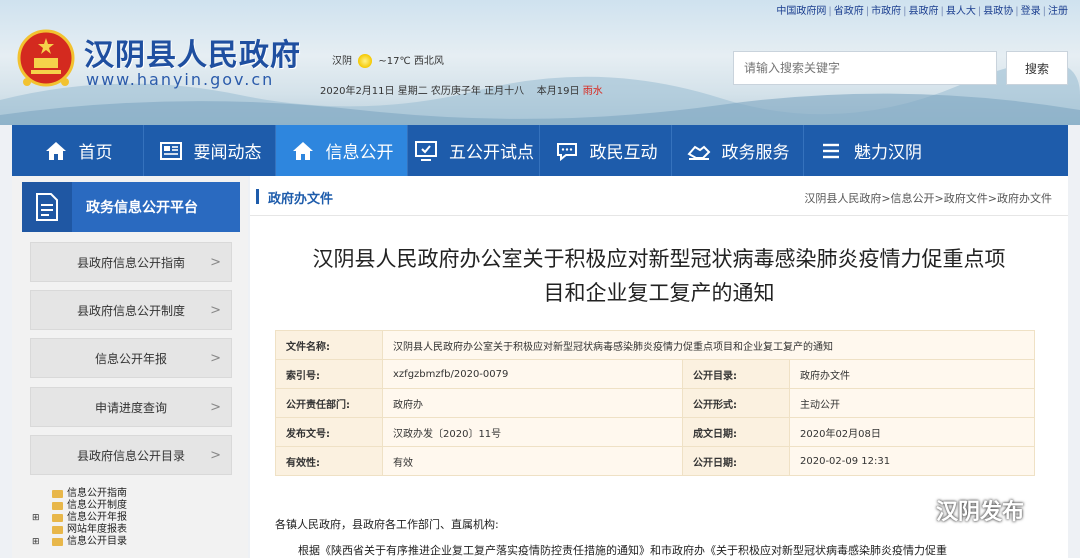 Image resolution: width=1080 pixels, height=558 pixels. I want to click on tree-item: 信息公开指南, so click(79, 494).